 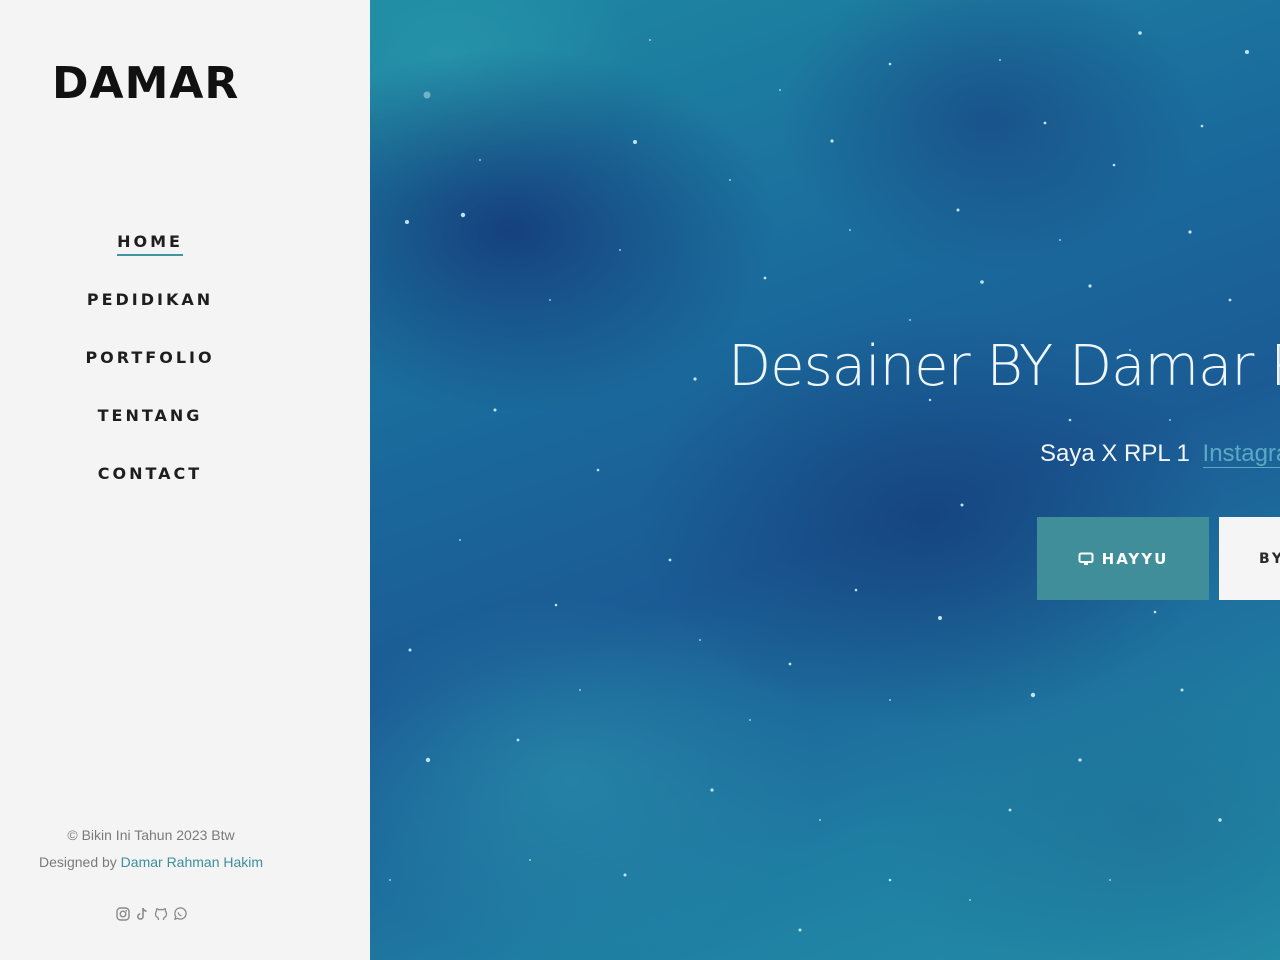 What do you see at coordinates (1249, 558) in the screenshot?
I see `by-button: BY` at bounding box center [1249, 558].